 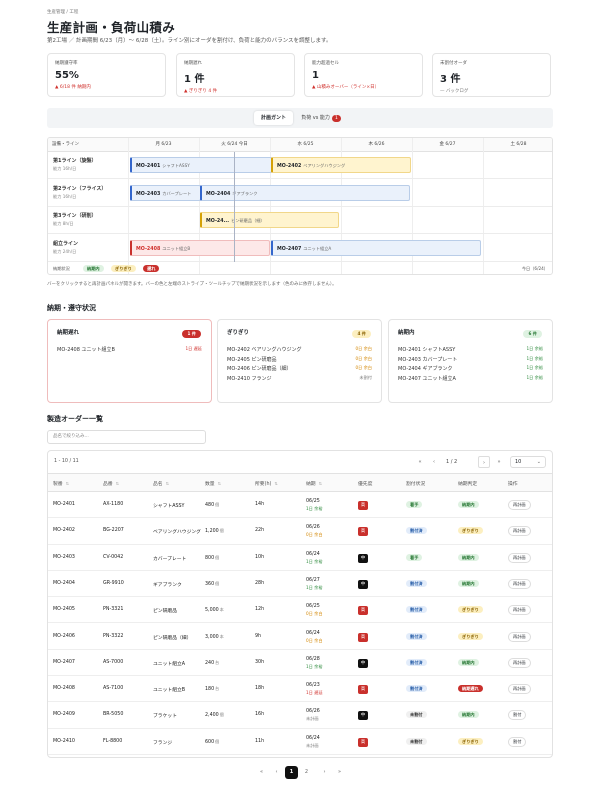 I want to click on quantity: 600個, so click(x=212, y=742).